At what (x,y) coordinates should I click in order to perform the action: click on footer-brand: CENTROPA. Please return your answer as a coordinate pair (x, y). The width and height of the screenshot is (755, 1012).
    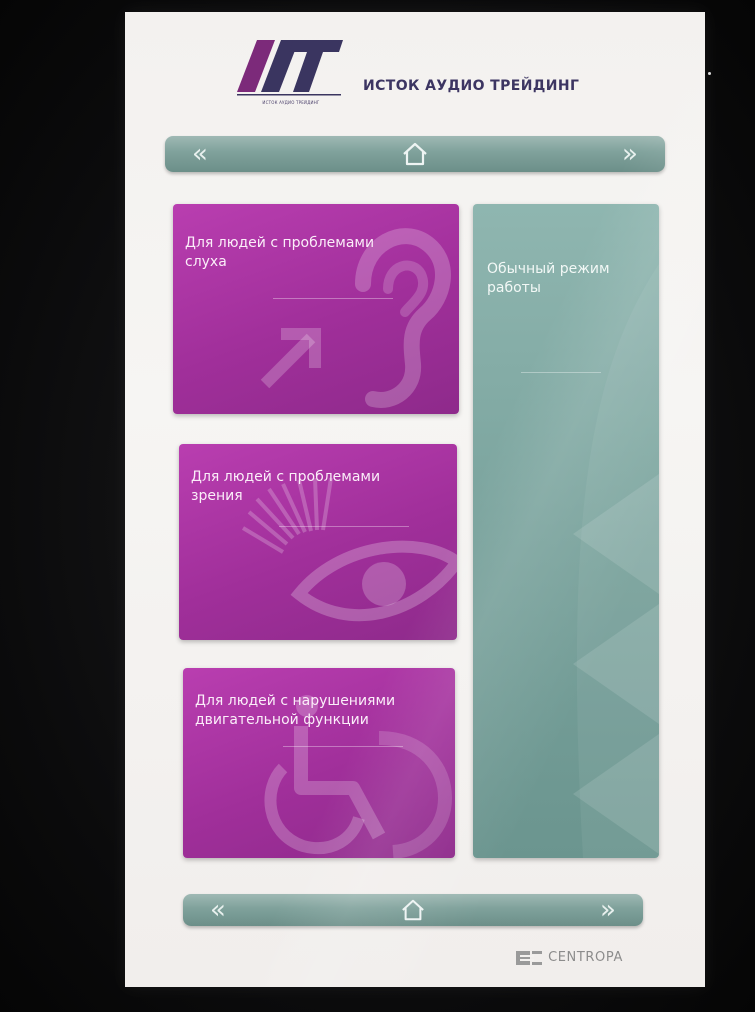
    Looking at the image, I should click on (569, 957).